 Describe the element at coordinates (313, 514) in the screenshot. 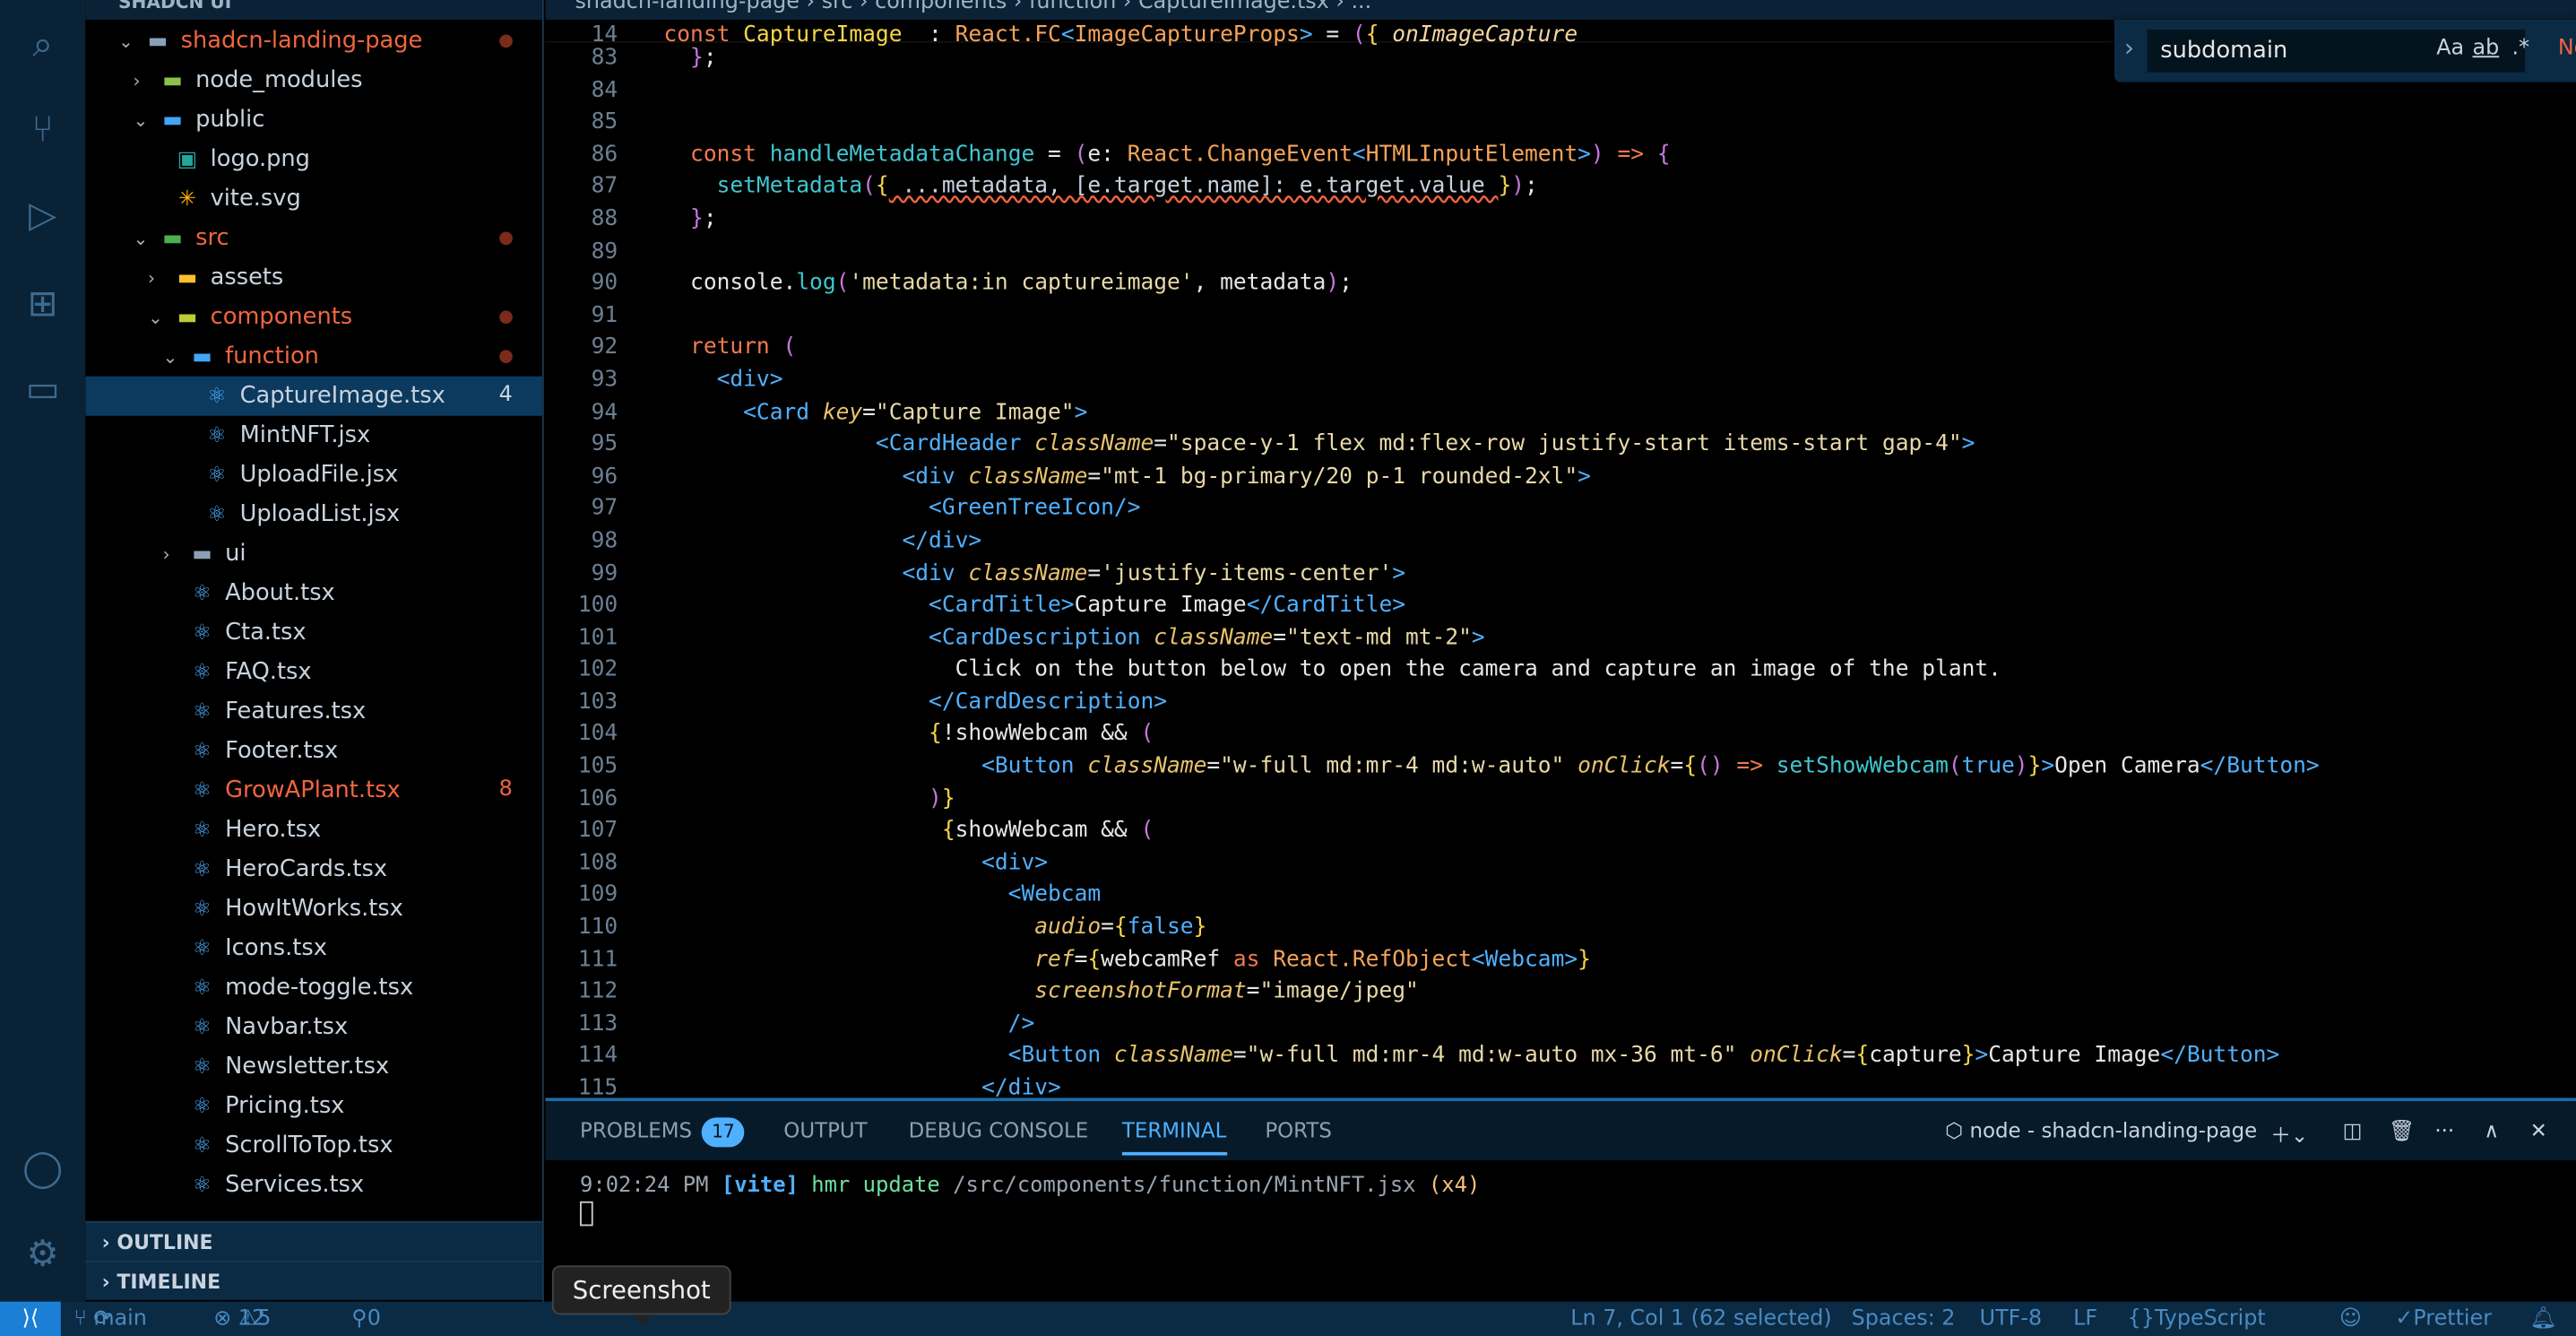

I see `tree-item: ⚛ UploadList.jsx` at that location.